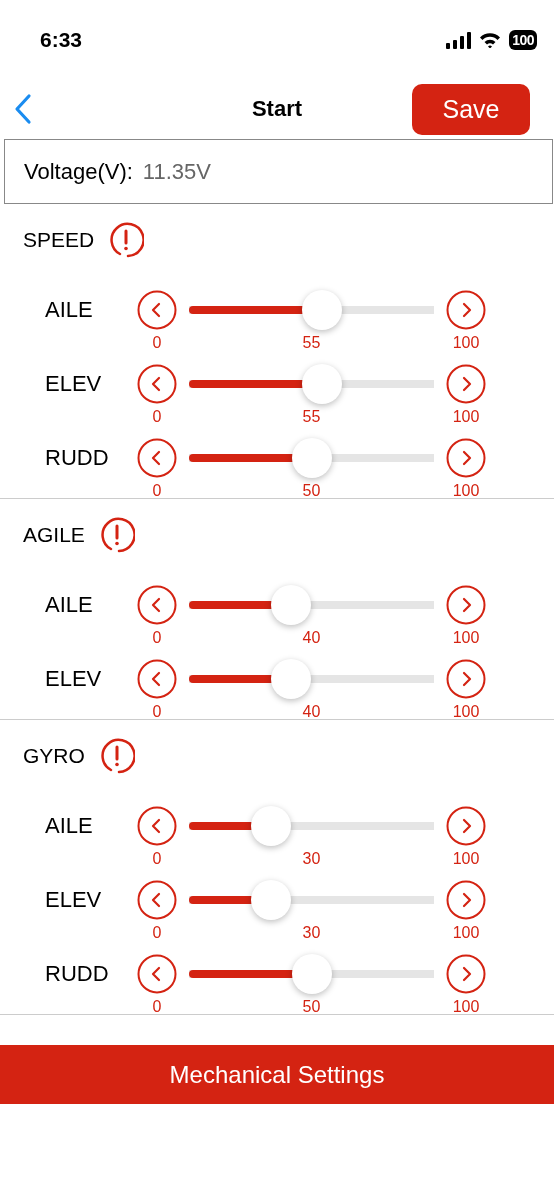  Describe the element at coordinates (277, 1074) in the screenshot. I see `mechanical-settings-button: Mechanical Settings` at that location.